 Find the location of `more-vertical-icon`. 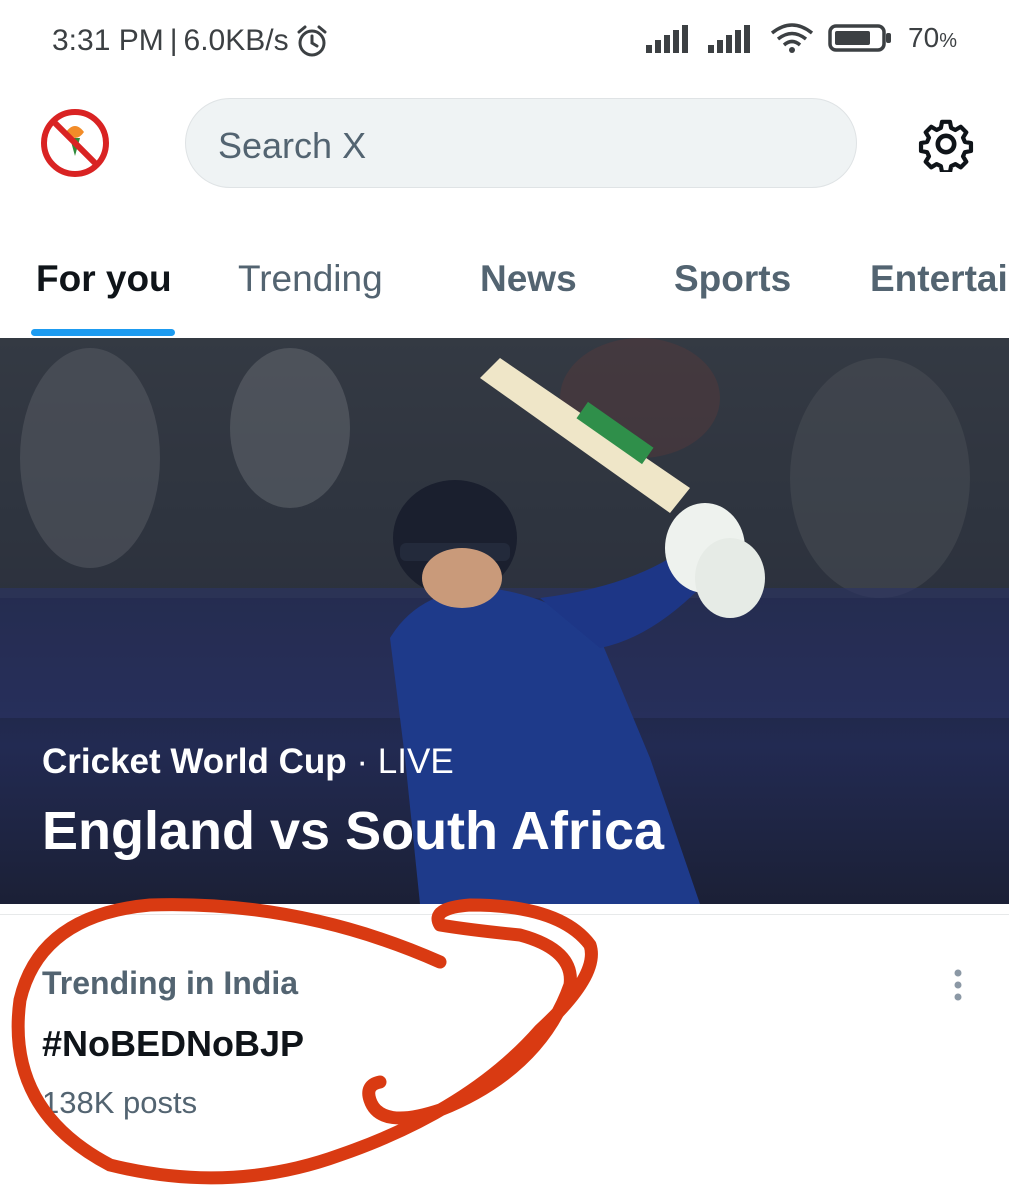

more-vertical-icon is located at coordinates (958, 985).